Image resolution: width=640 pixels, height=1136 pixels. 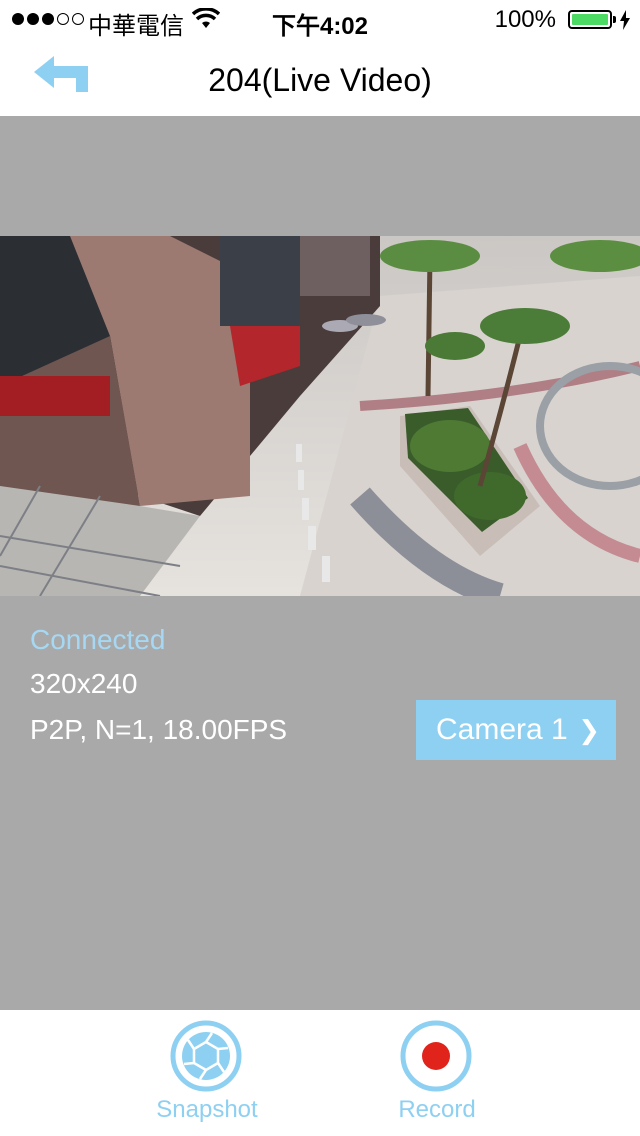 I want to click on snapshot-label: Snapshot, so click(x=207, y=1109).